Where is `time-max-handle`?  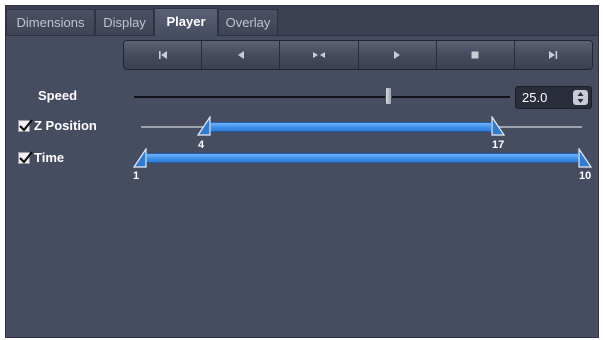 time-max-handle is located at coordinates (585, 158).